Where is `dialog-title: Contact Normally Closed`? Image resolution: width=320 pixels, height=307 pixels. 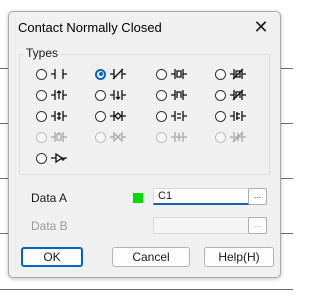
dialog-title: Contact Normally Closed is located at coordinates (90, 27).